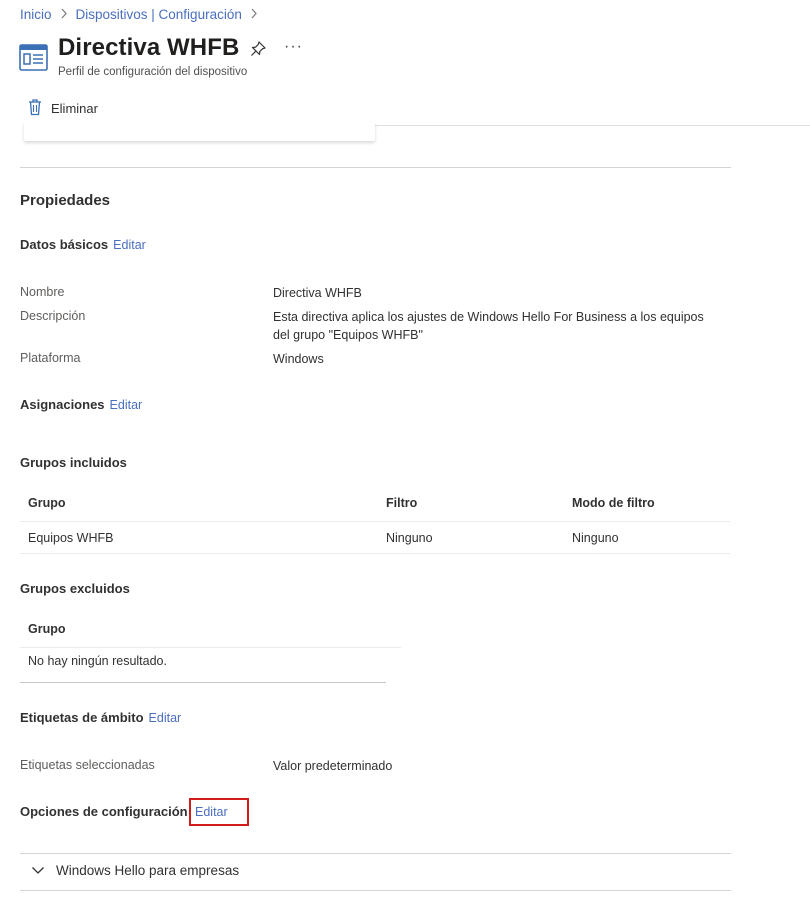 This screenshot has width=810, height=901. Describe the element at coordinates (159, 14) in the screenshot. I see `breadcrumb-devices-link: Dispositivos | Configuración` at that location.